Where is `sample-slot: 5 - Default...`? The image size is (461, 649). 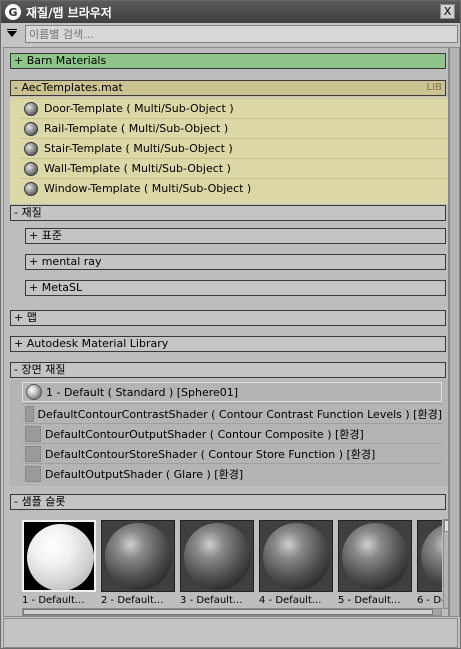
sample-slot: 5 - Default... is located at coordinates (375, 565).